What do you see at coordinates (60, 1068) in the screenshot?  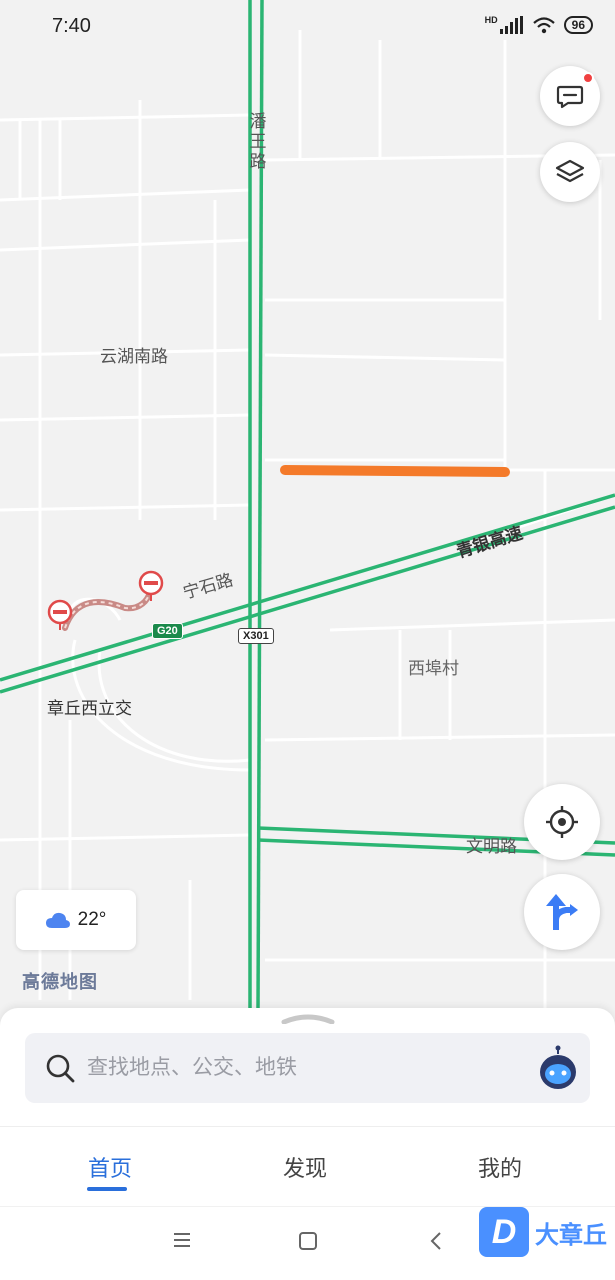 I see `search-icon` at bounding box center [60, 1068].